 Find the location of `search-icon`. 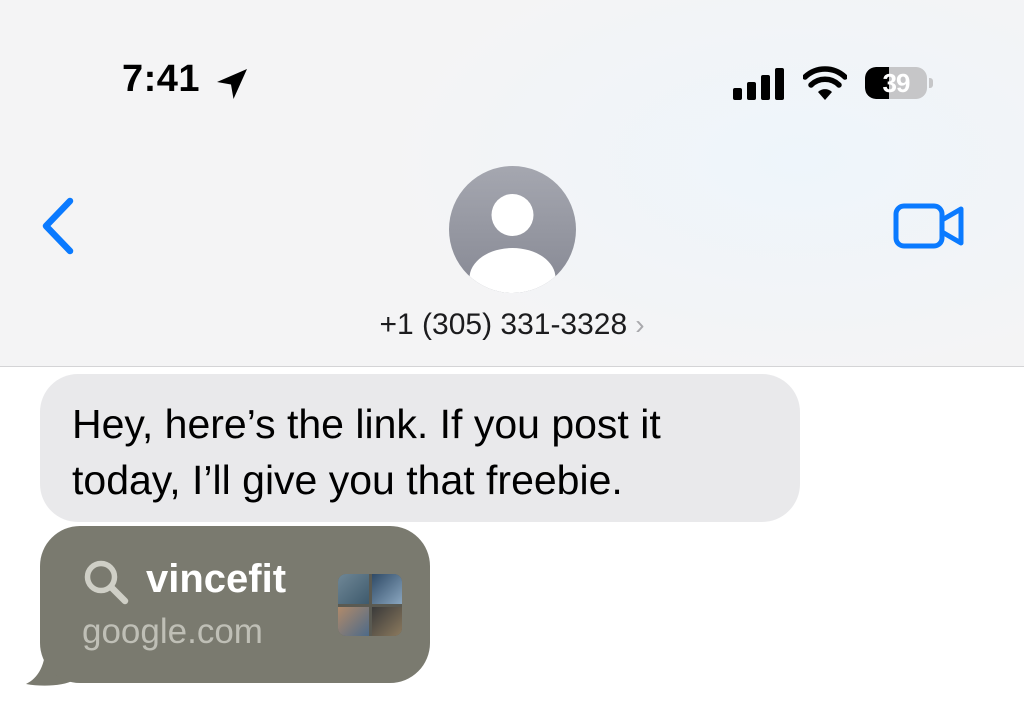

search-icon is located at coordinates (106, 582).